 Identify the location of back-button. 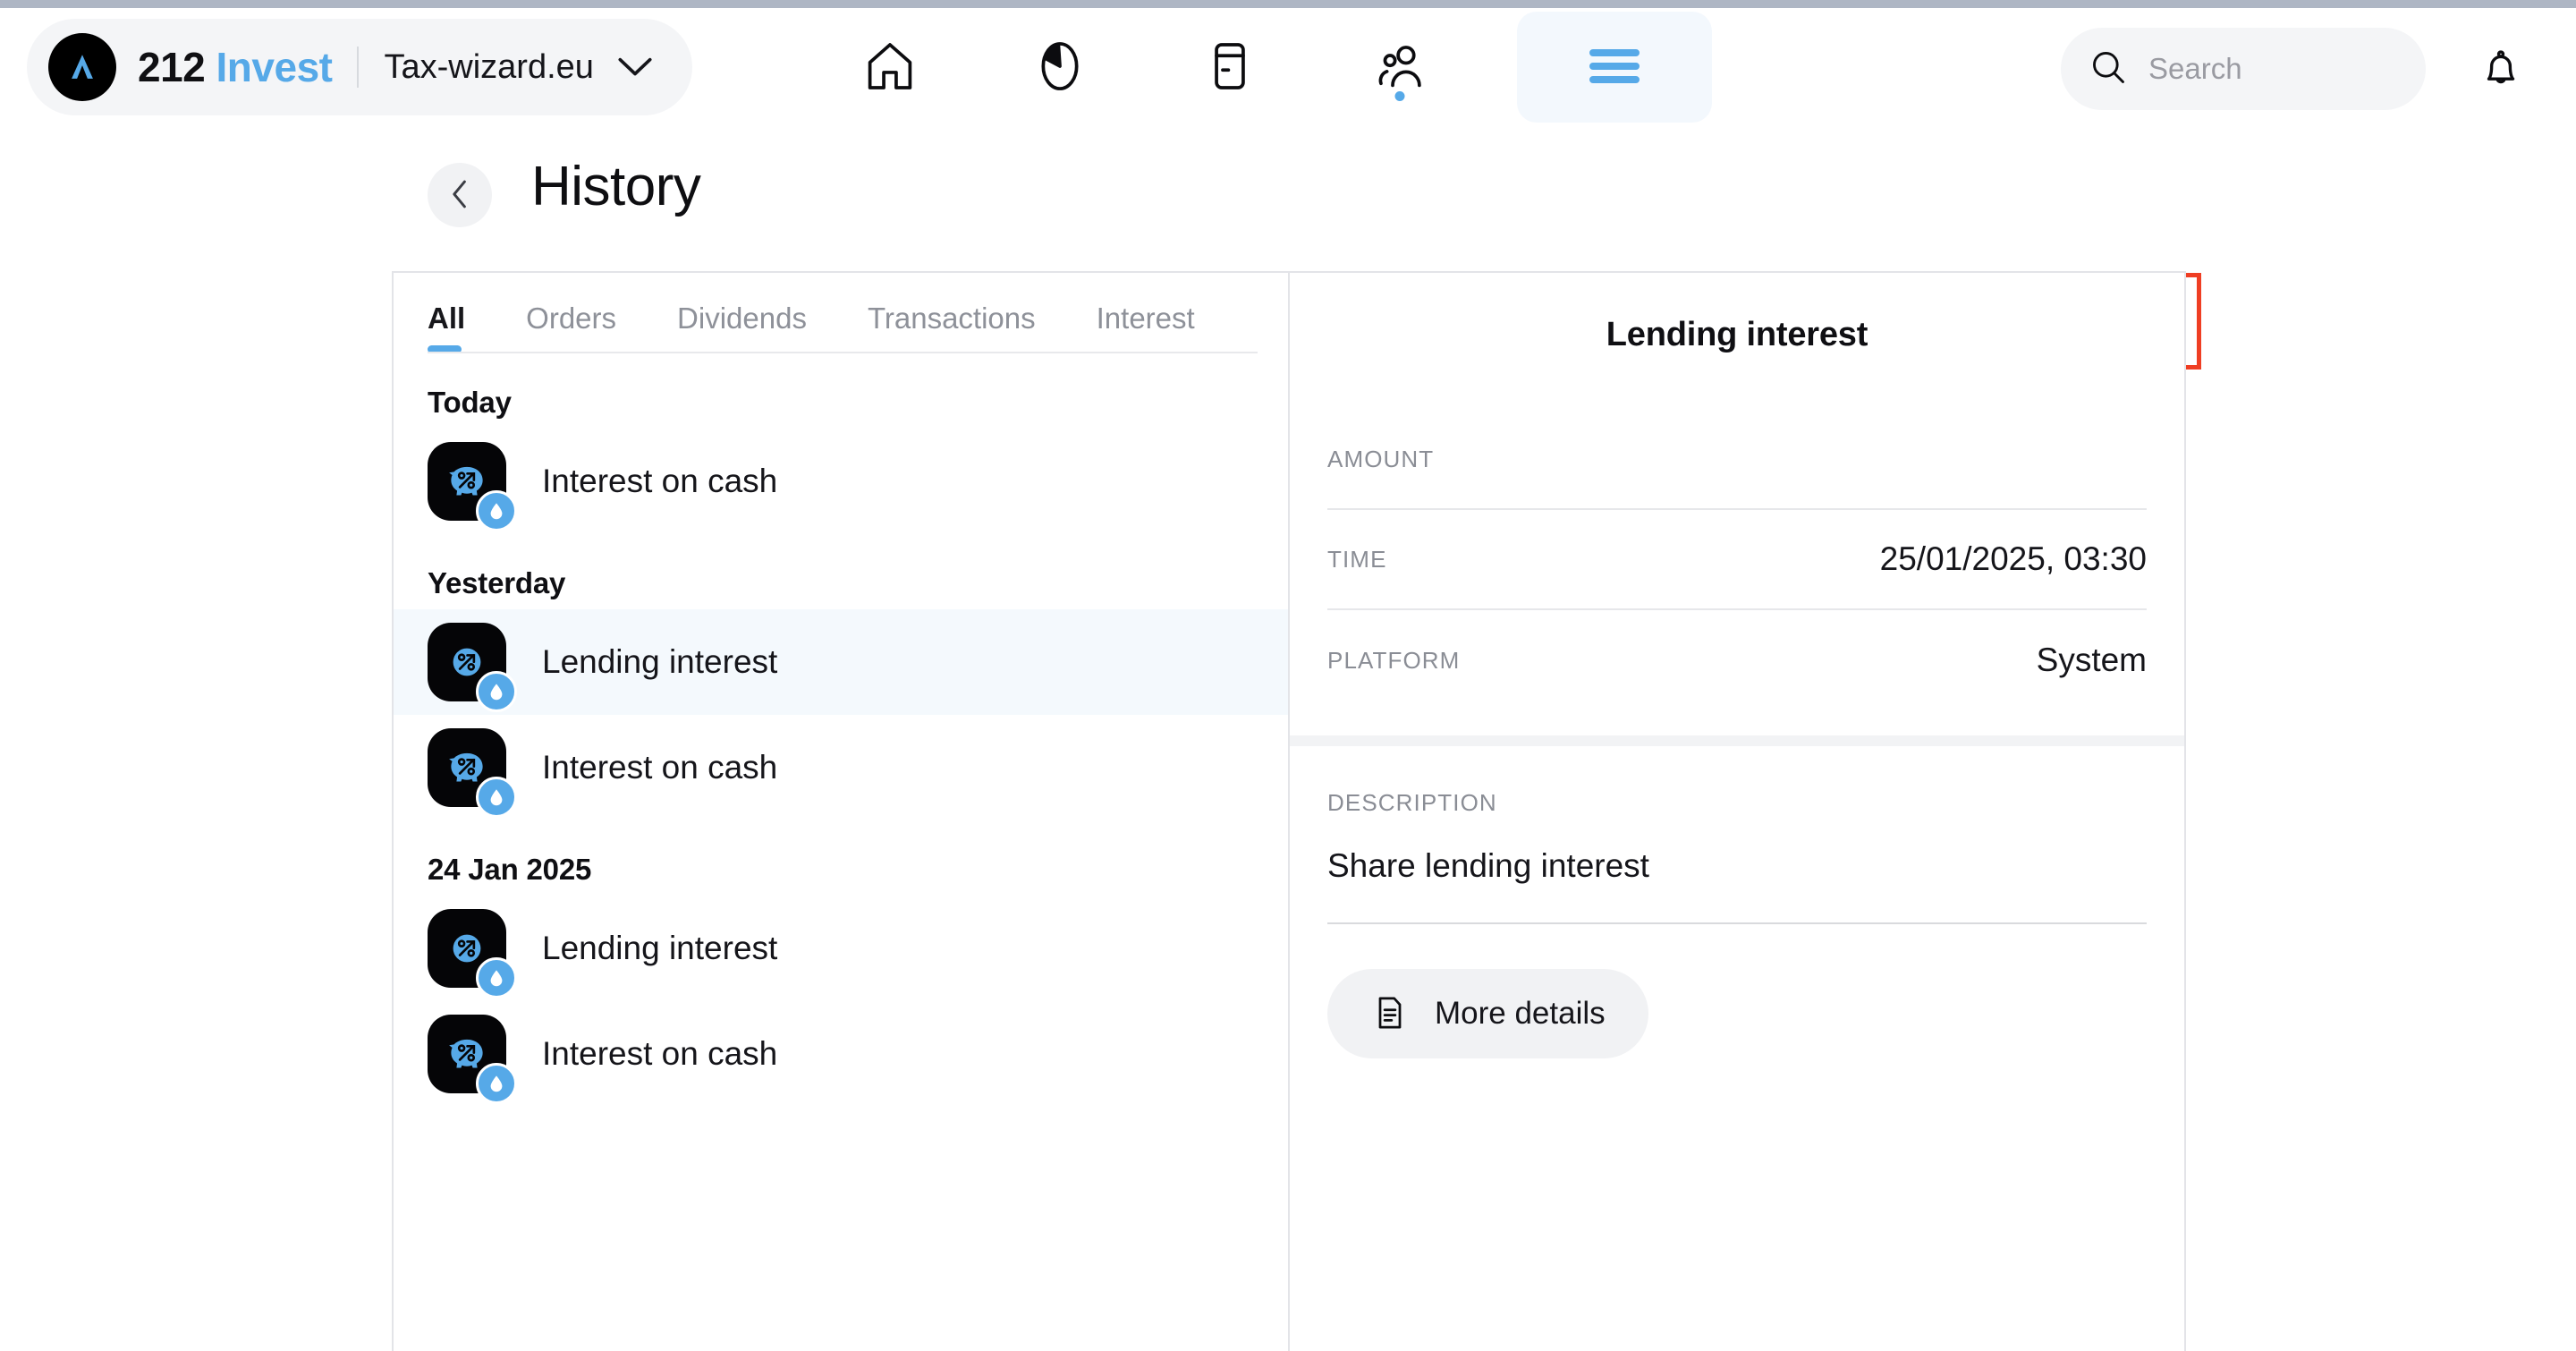
(460, 195).